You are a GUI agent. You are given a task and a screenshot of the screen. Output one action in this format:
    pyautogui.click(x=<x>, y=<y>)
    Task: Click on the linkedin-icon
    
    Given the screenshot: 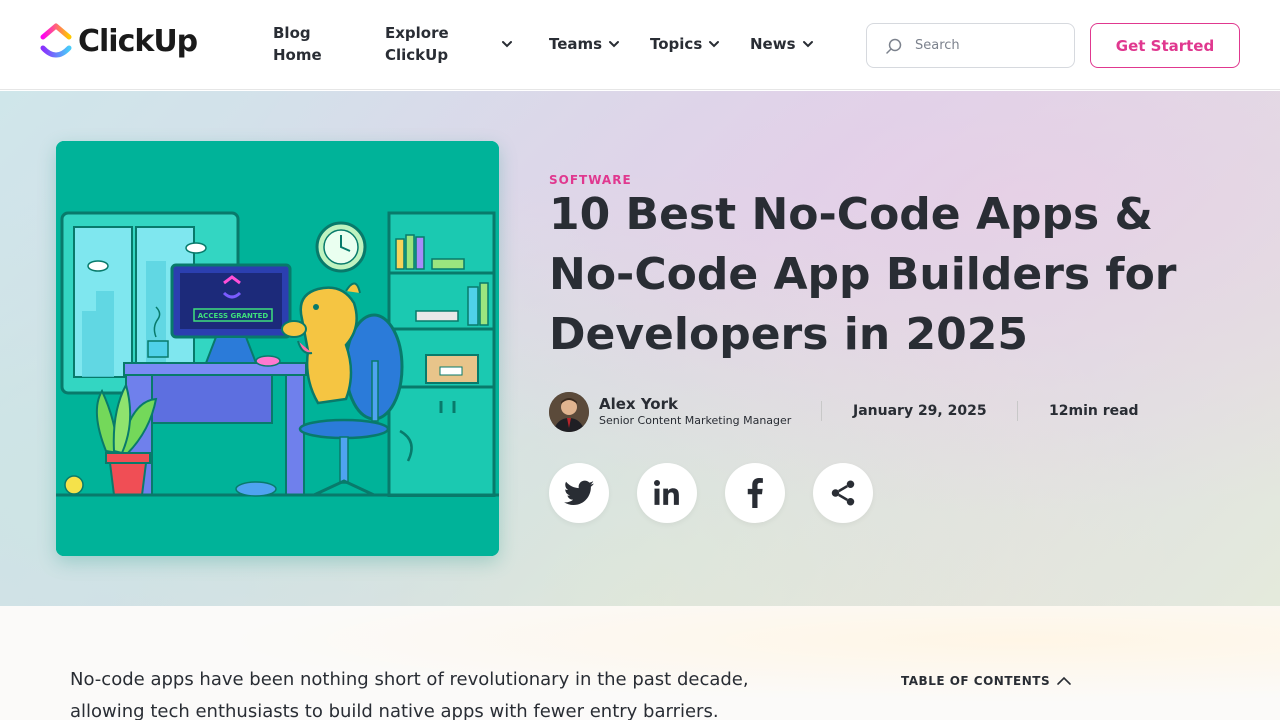 What is the action you would take?
    pyautogui.click(x=666, y=492)
    